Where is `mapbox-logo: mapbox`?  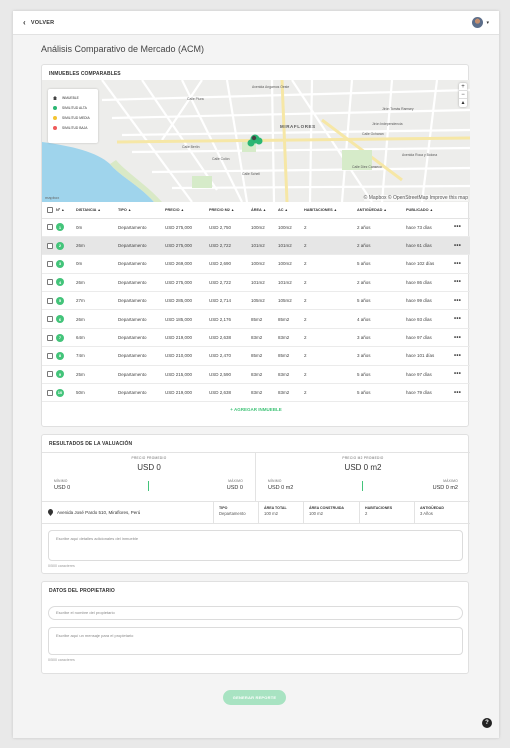
mapbox-logo: mapbox is located at coordinates (52, 197).